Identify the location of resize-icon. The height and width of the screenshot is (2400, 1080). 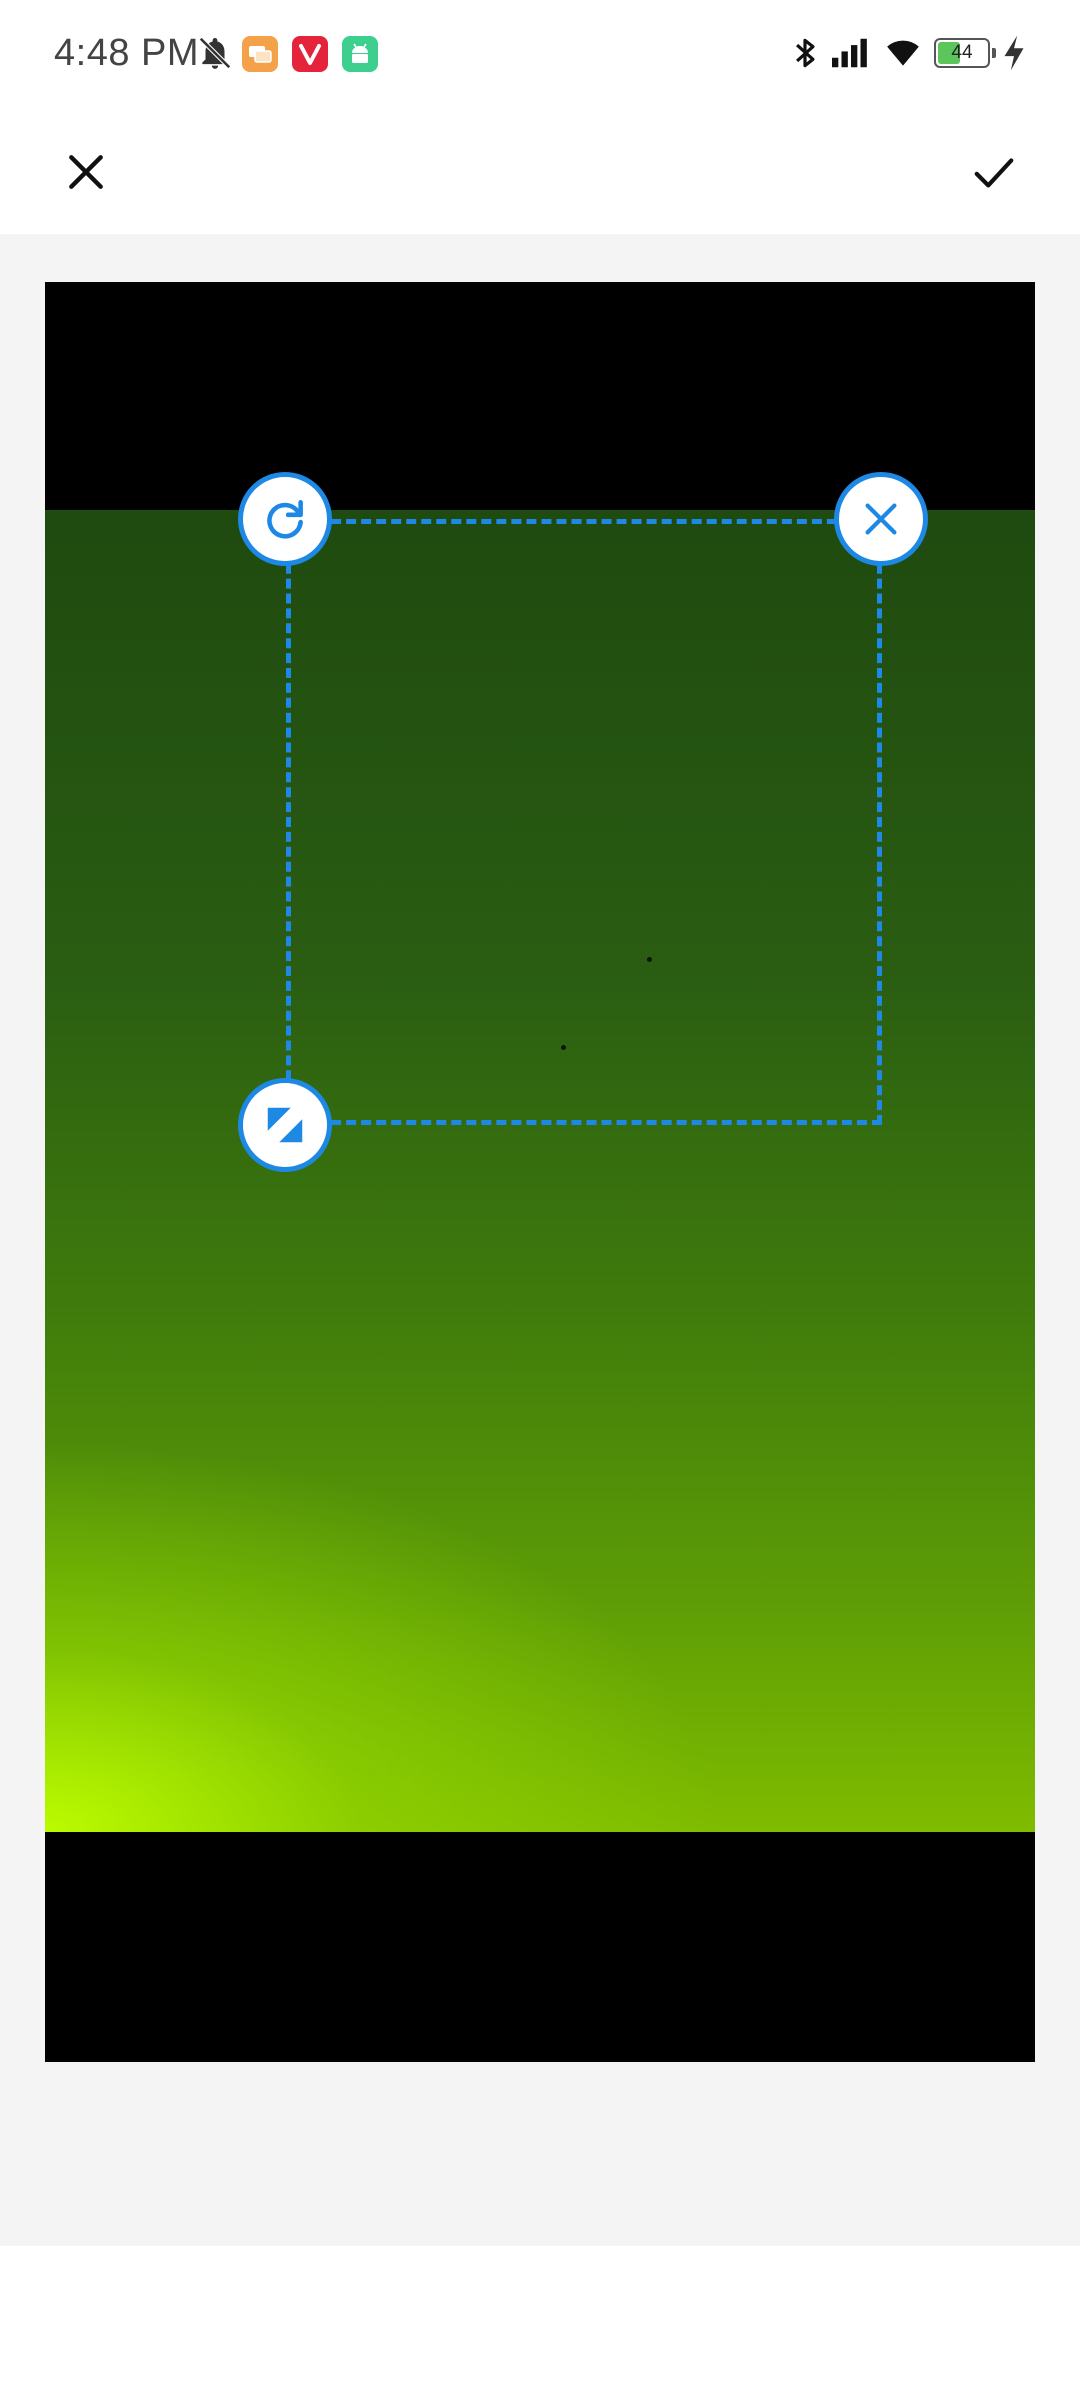
(285, 1125).